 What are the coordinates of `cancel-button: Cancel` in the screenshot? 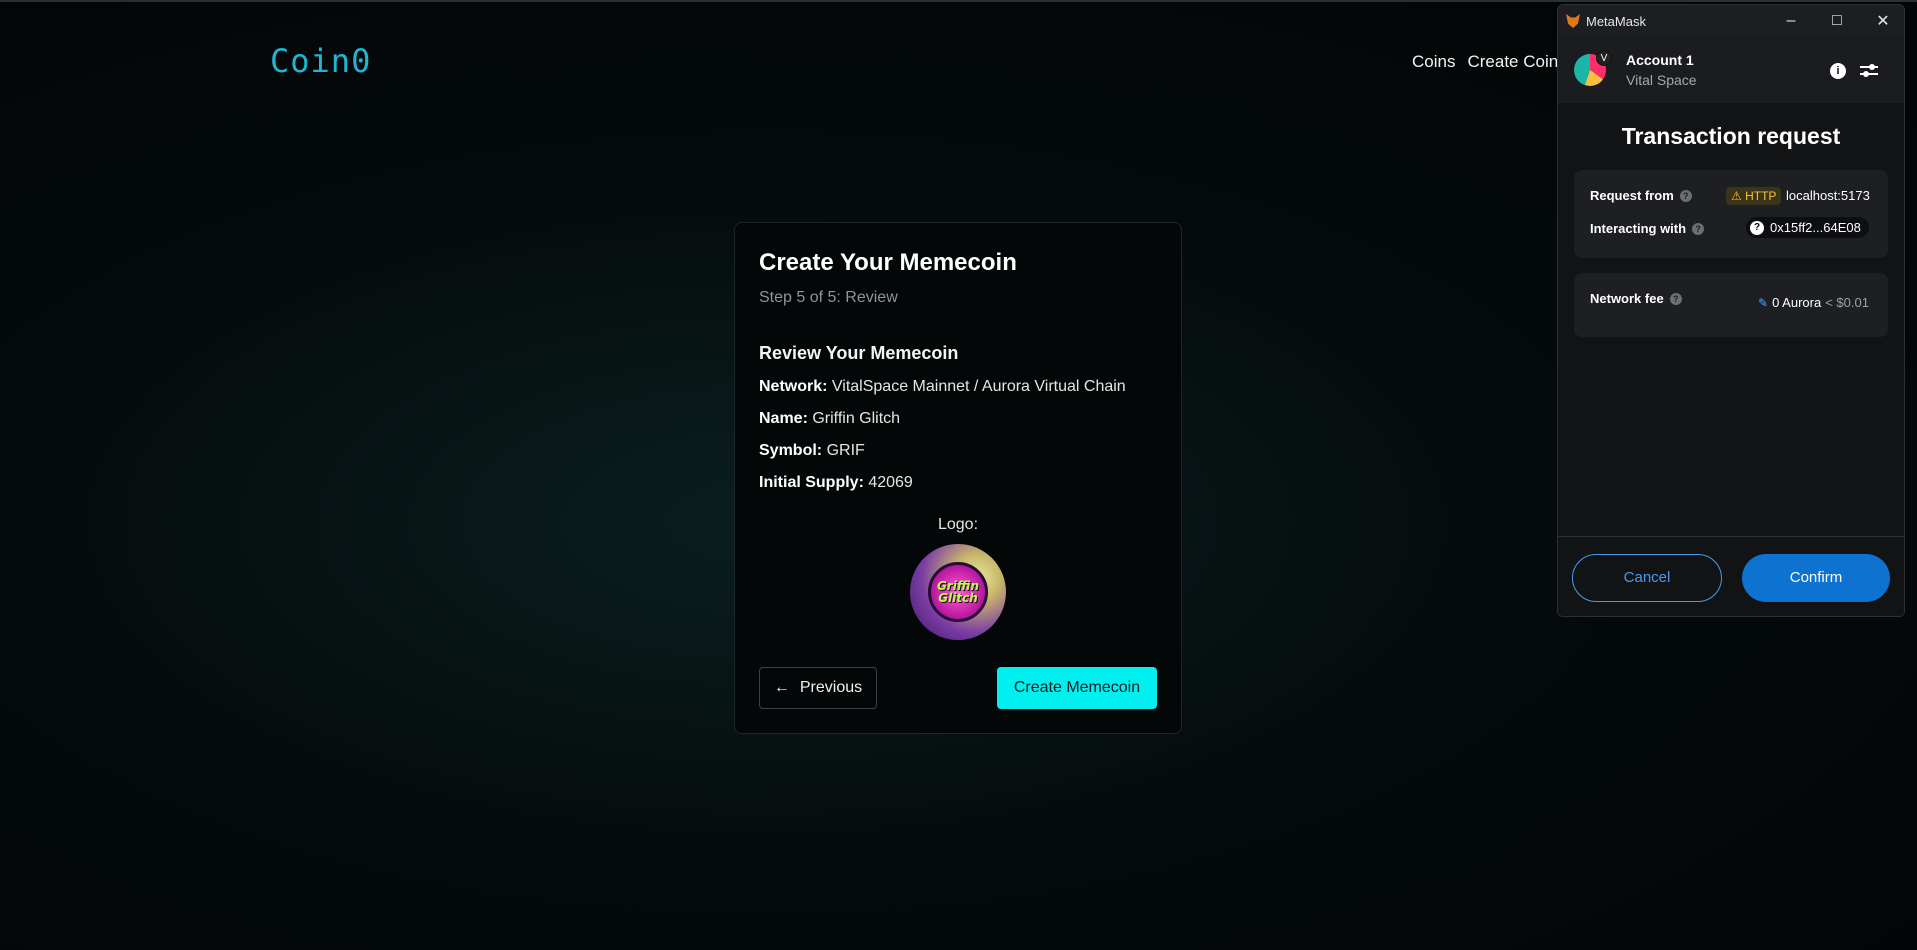 It's located at (1647, 577).